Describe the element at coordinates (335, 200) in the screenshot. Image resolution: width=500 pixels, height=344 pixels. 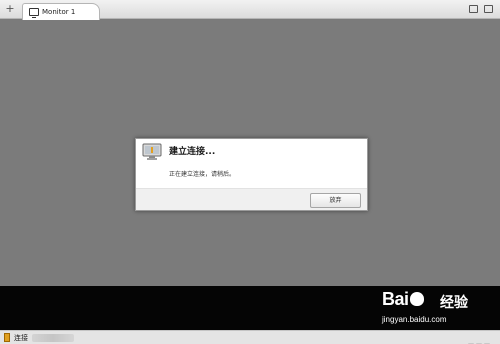
I see `abort-button: 放弃` at that location.